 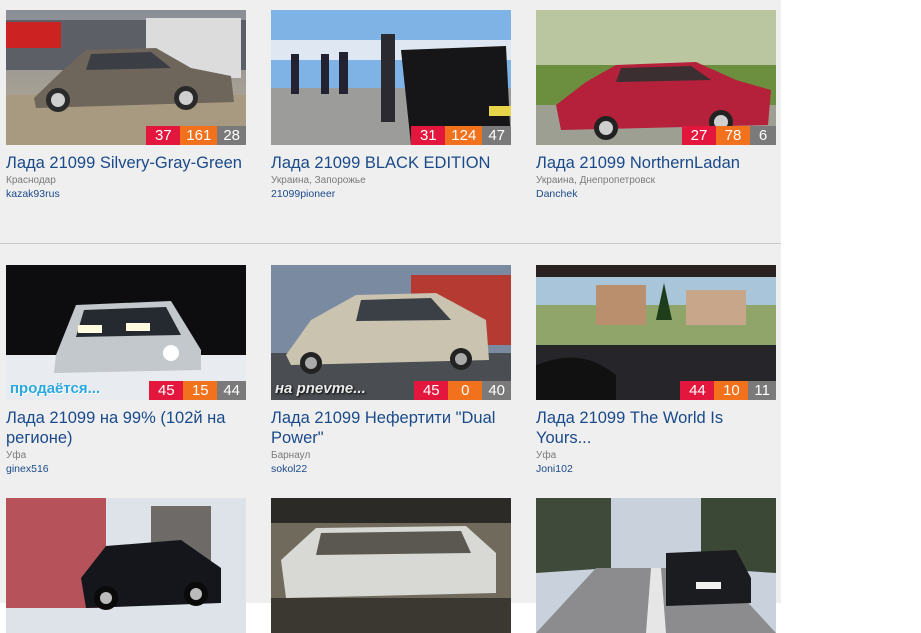 What do you see at coordinates (465, 390) in the screenshot?
I see `likes-count: 0` at bounding box center [465, 390].